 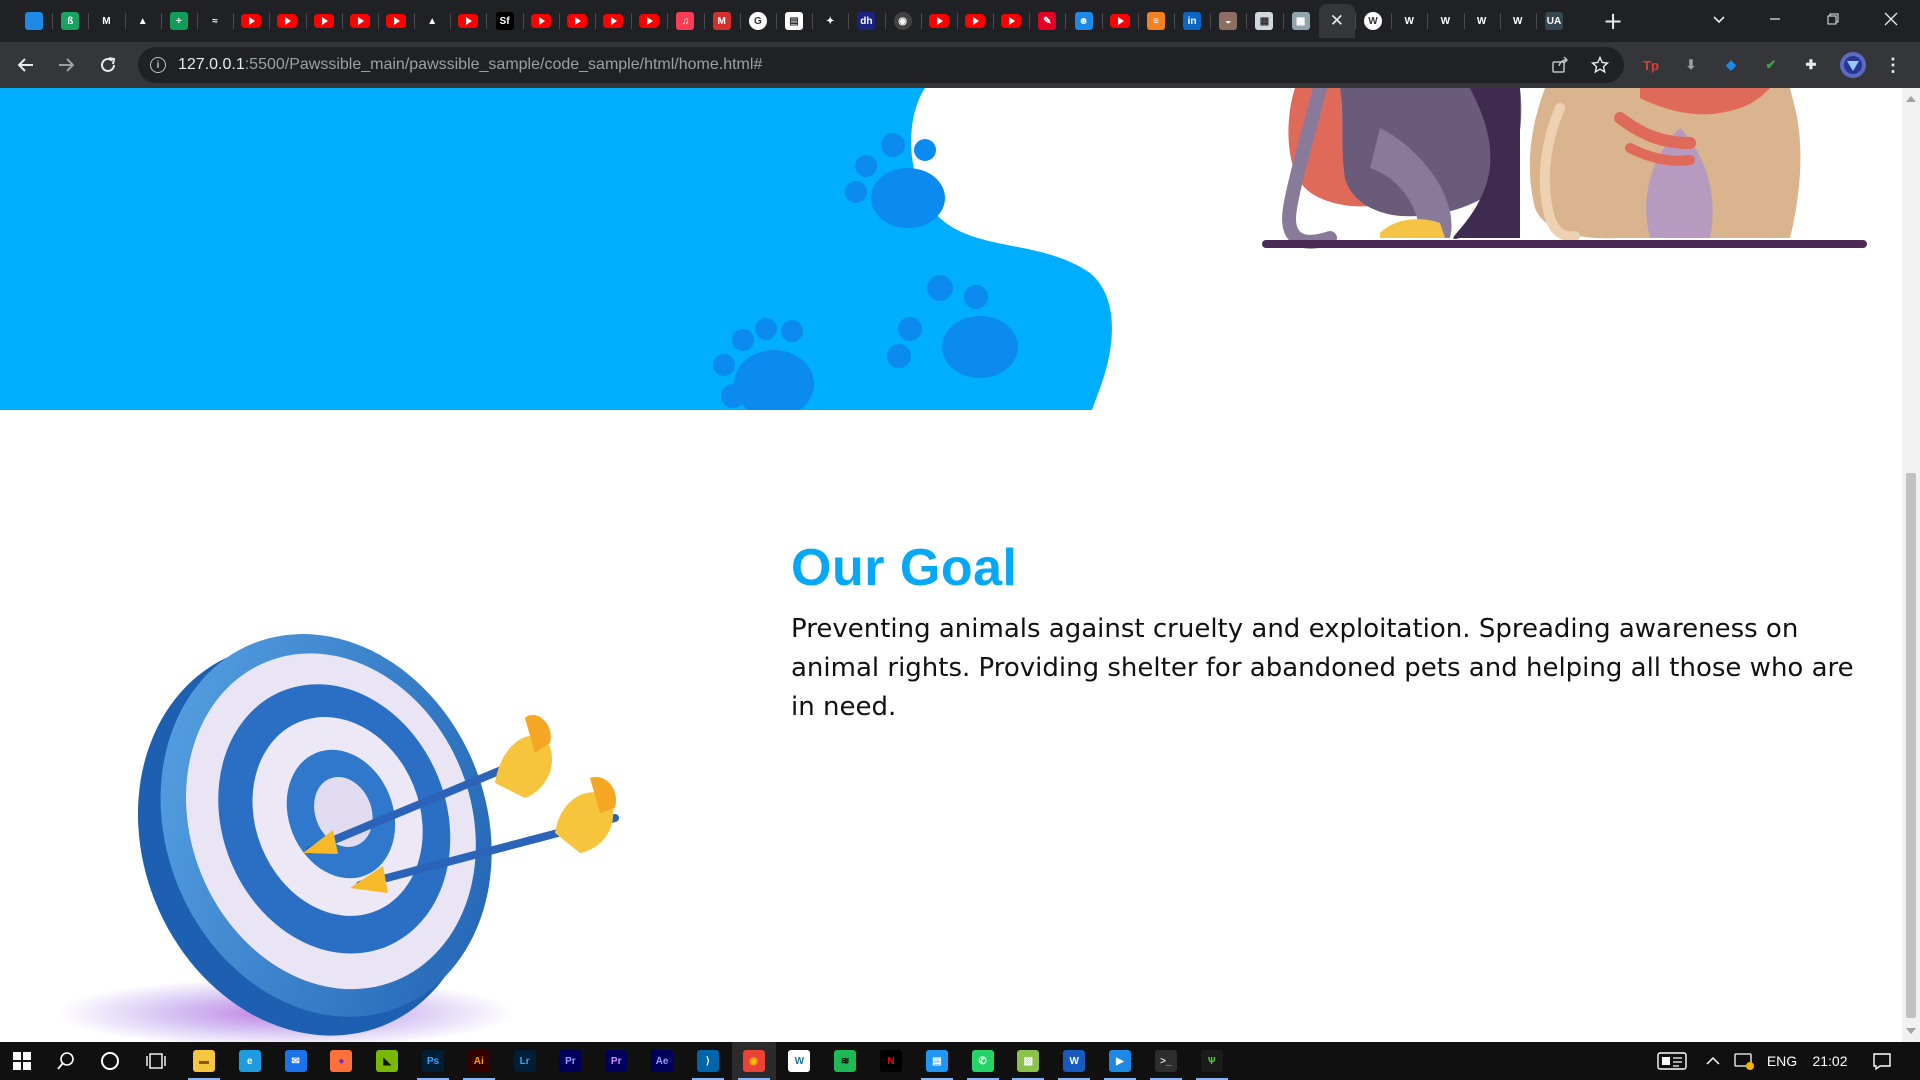 What do you see at coordinates (1600, 65) in the screenshot?
I see `bookmark-star-icon` at bounding box center [1600, 65].